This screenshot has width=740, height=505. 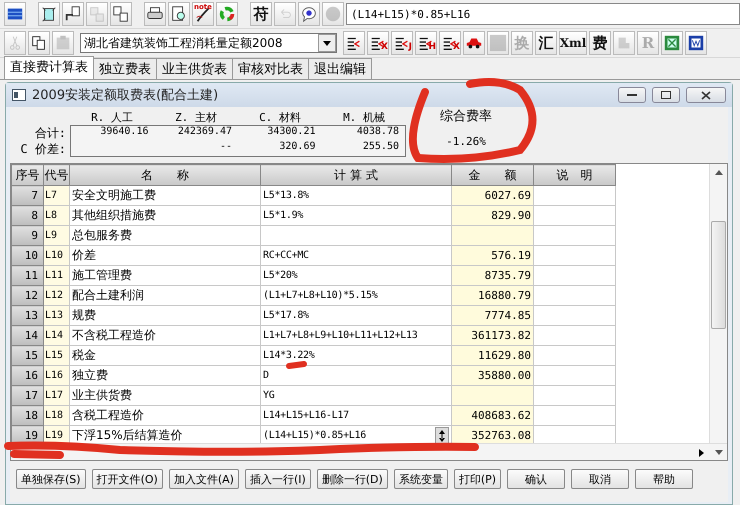 What do you see at coordinates (706, 95) in the screenshot?
I see `close-button` at bounding box center [706, 95].